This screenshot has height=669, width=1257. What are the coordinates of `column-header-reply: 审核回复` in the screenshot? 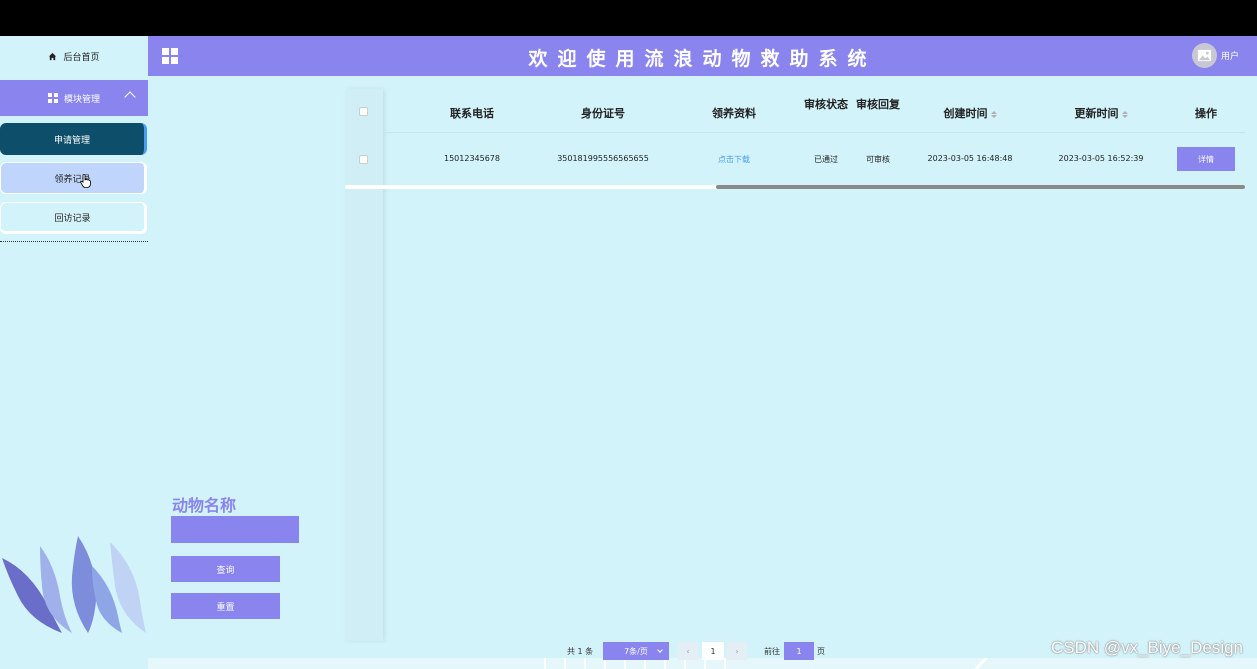 It's located at (878, 104).